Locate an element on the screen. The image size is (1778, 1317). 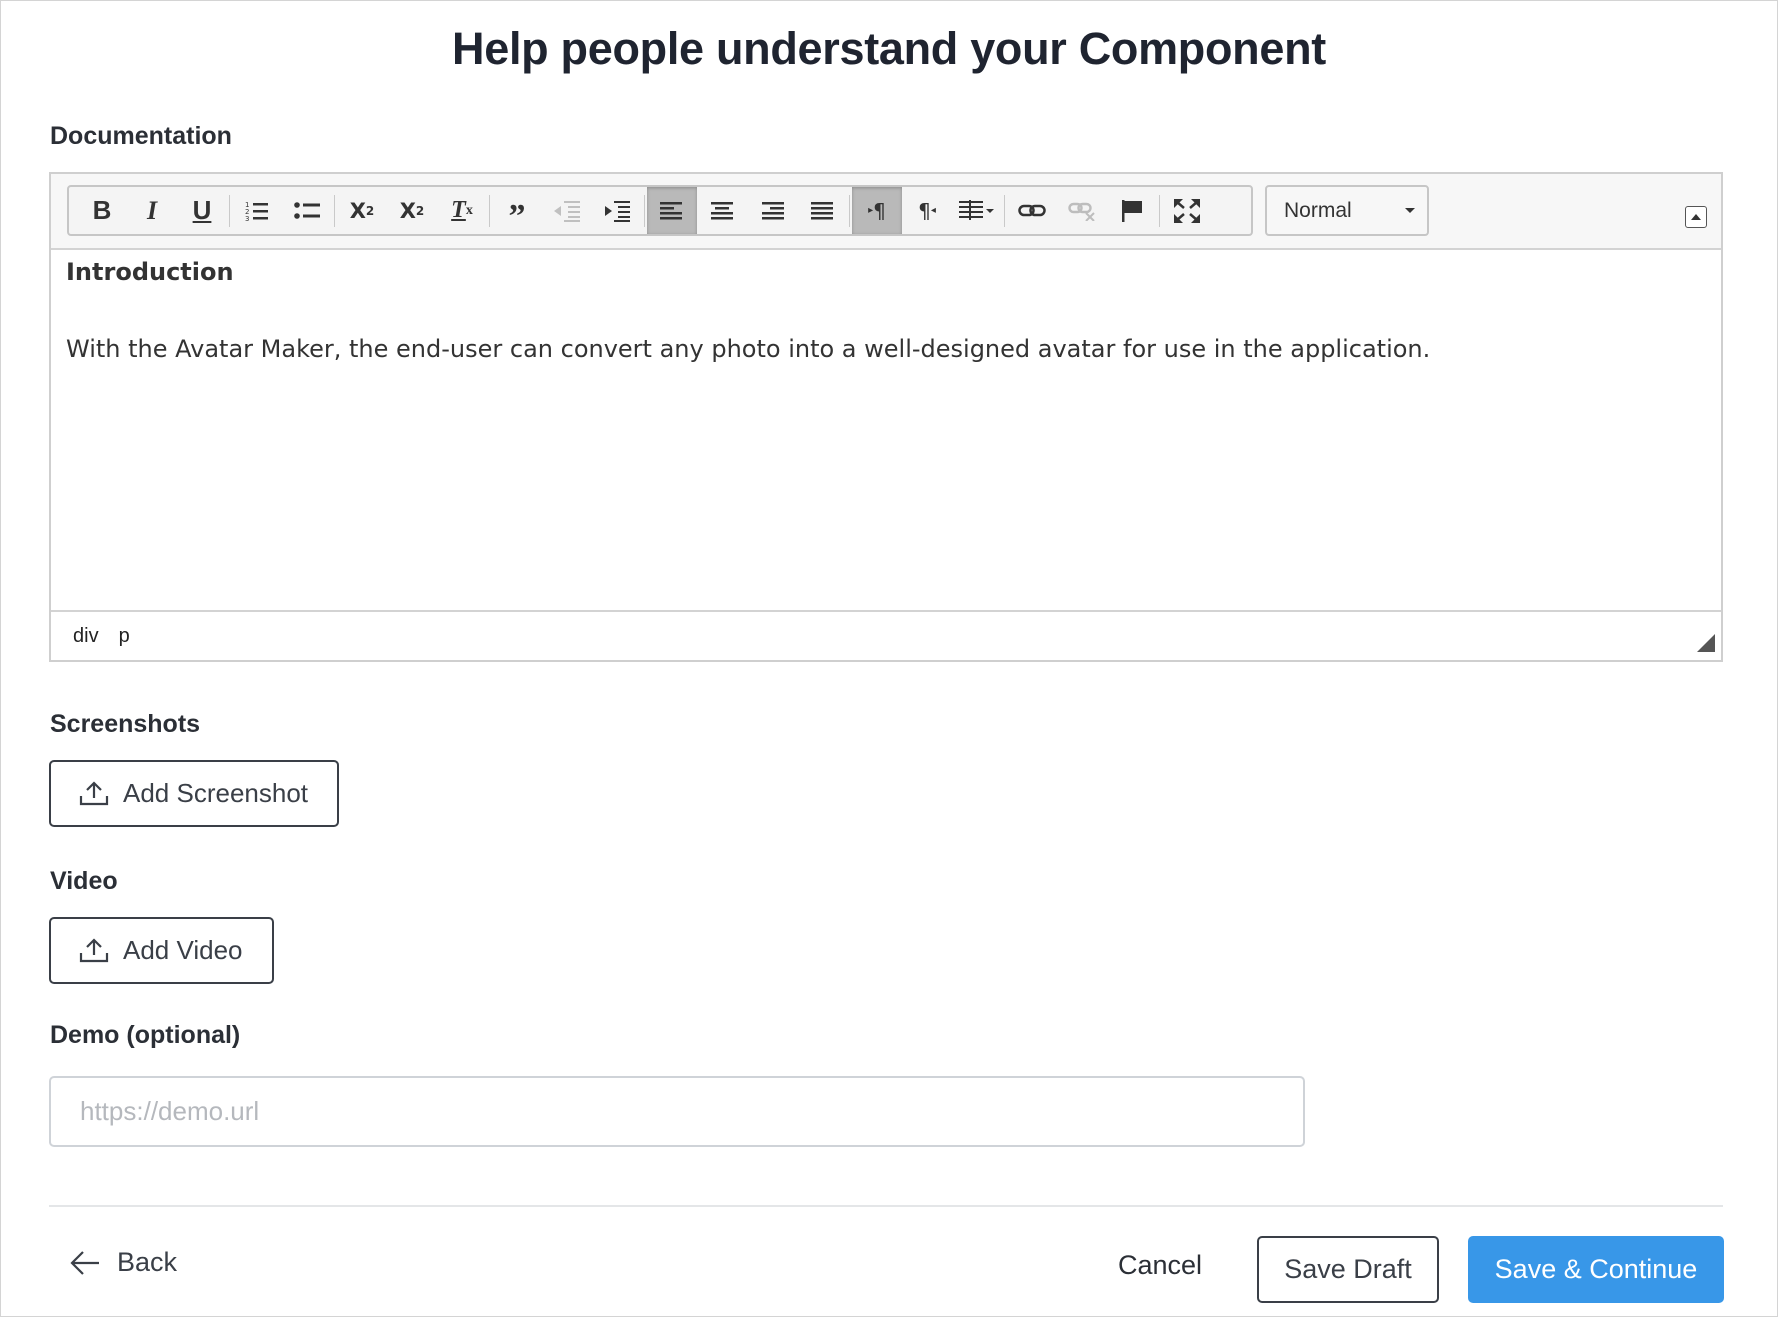
unlink-button is located at coordinates (1082, 210).